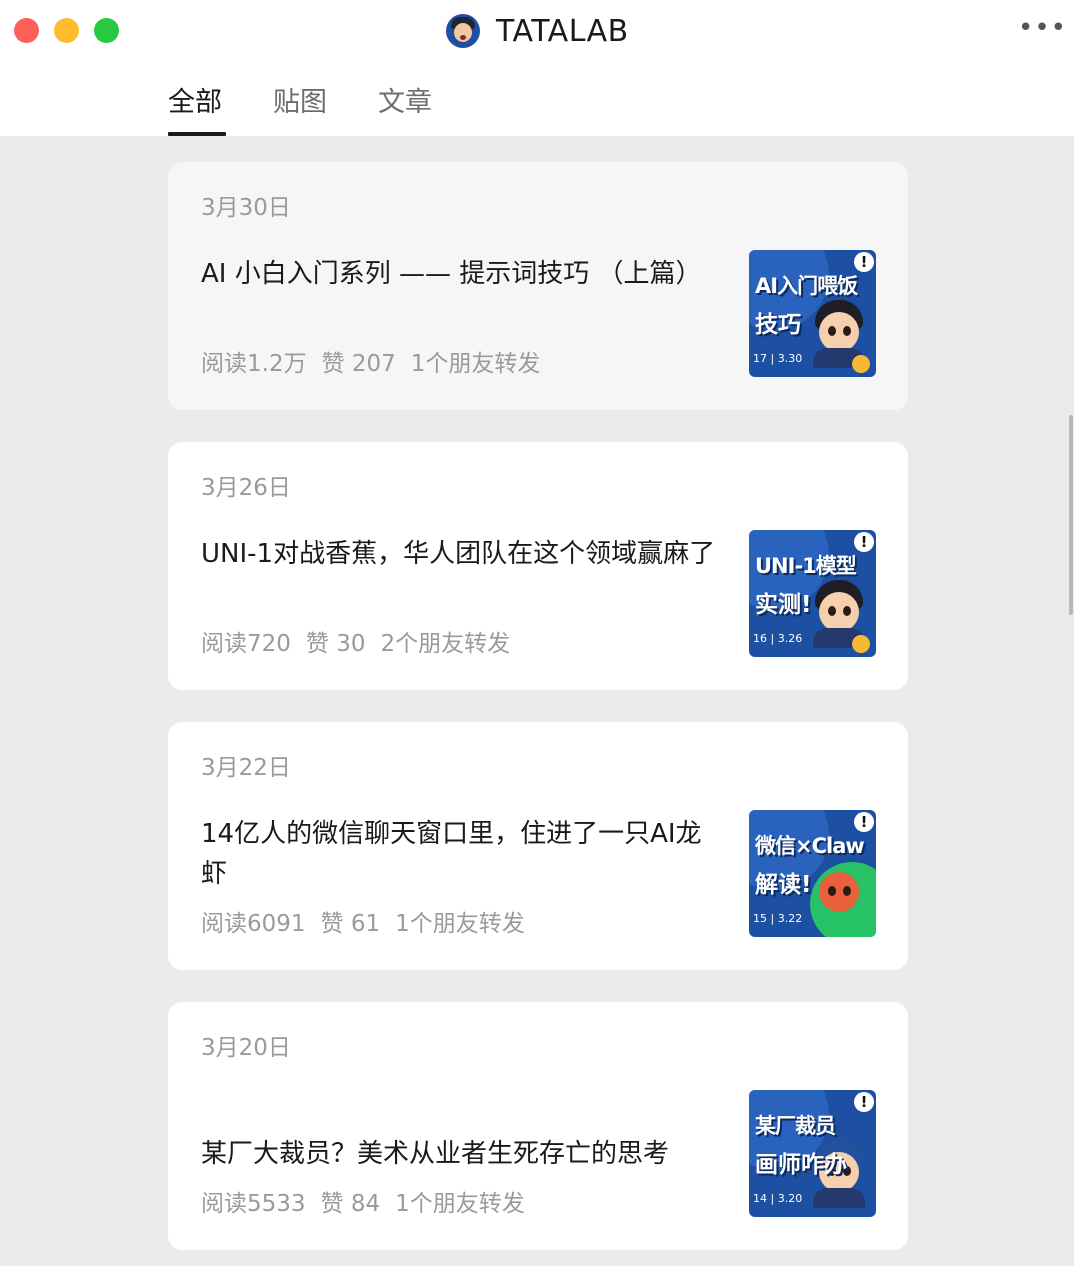 This screenshot has height=1266, width=1074. What do you see at coordinates (246, 1048) in the screenshot?
I see `article-date: 3月20日` at bounding box center [246, 1048].